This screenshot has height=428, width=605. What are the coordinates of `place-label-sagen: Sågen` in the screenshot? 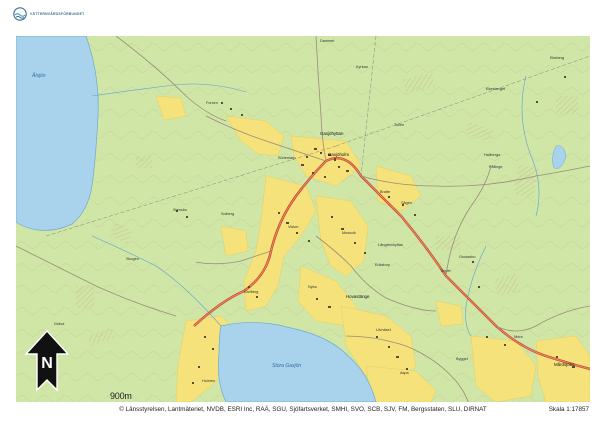 It's located at (406, 203).